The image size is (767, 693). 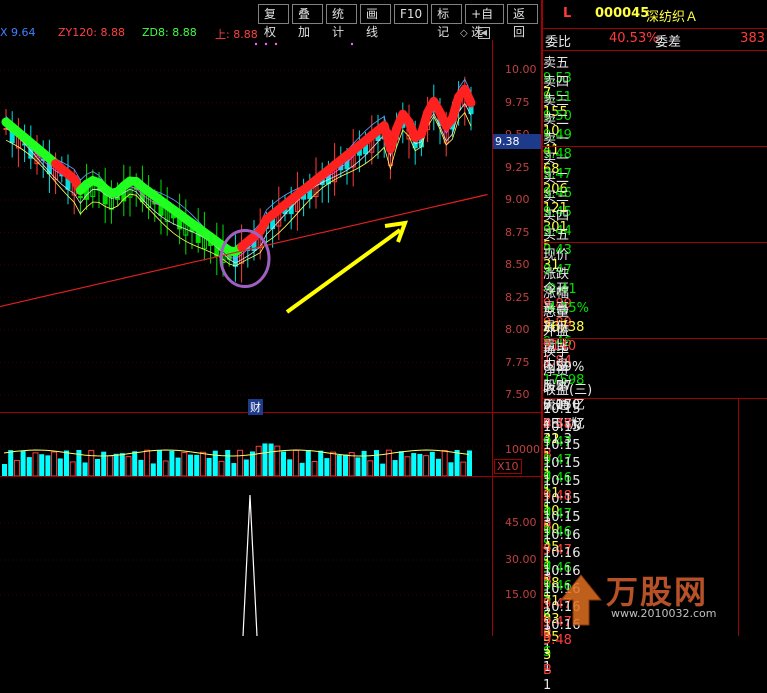 What do you see at coordinates (655, 483) in the screenshot?
I see `tick-row: 10:159.4810B1` at bounding box center [655, 483].